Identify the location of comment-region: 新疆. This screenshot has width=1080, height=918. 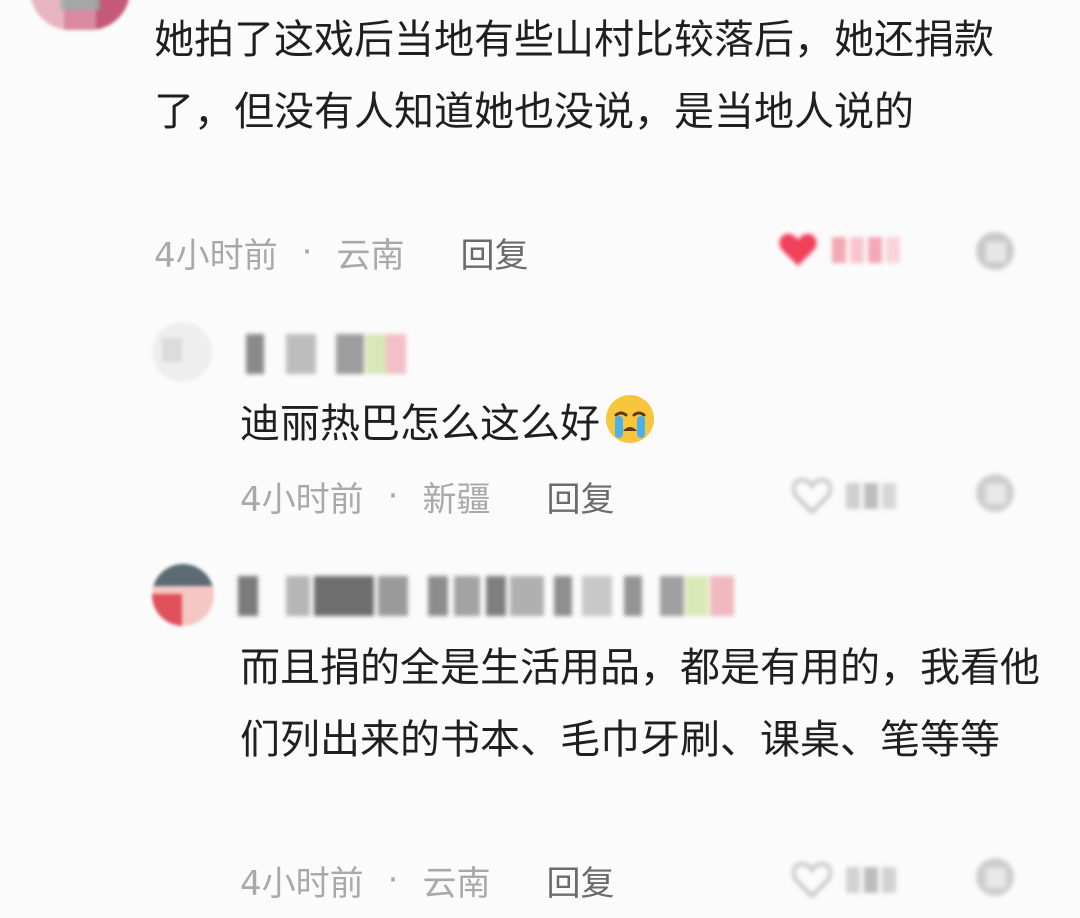
(456, 499).